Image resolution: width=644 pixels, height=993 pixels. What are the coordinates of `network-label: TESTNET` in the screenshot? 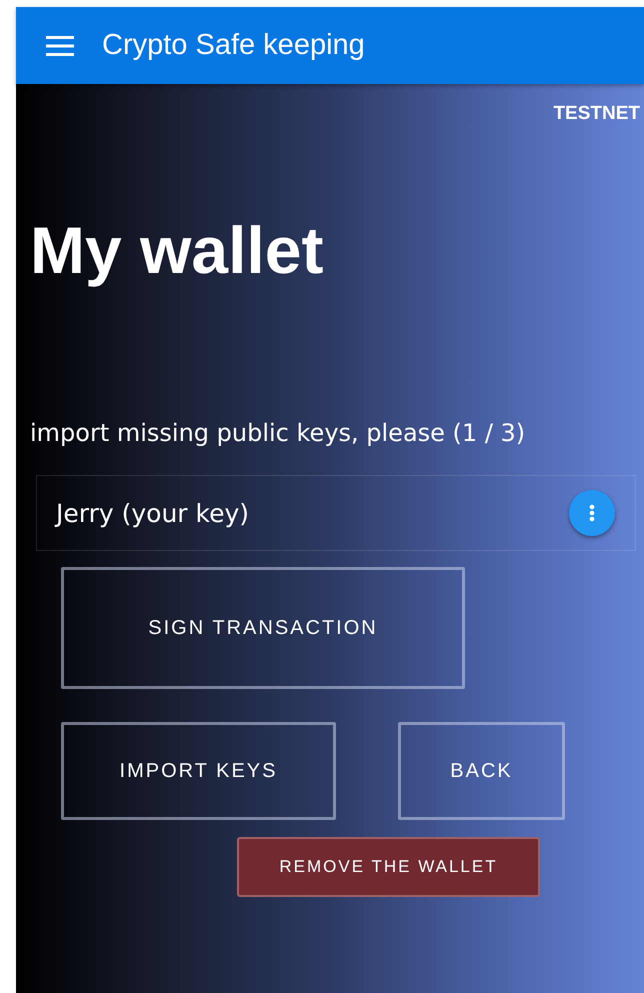 It's located at (596, 114).